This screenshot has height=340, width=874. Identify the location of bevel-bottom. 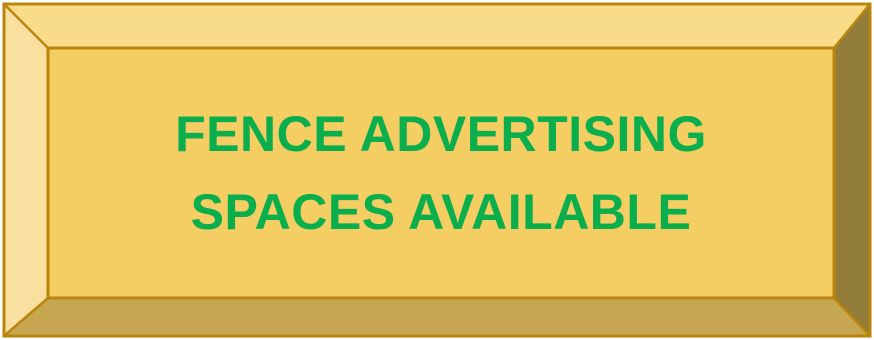
(437, 317).